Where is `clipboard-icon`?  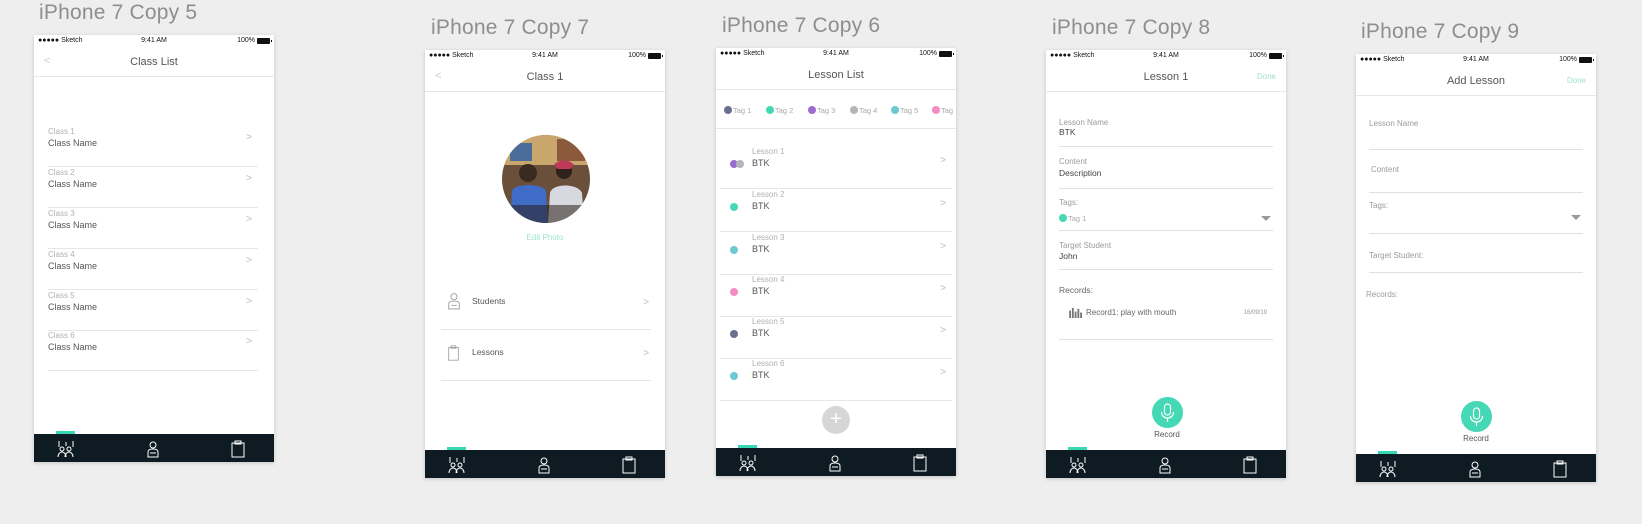
clipboard-icon is located at coordinates (629, 465).